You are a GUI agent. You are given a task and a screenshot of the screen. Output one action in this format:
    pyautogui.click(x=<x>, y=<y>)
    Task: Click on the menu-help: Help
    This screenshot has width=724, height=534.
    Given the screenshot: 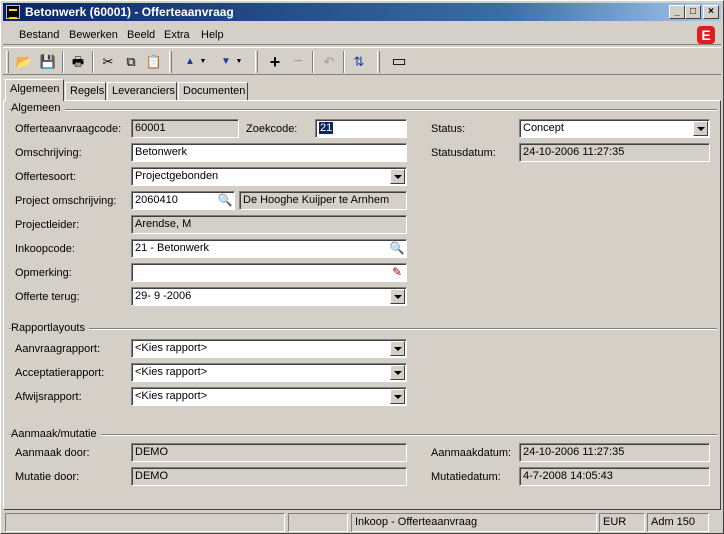 What is the action you would take?
    pyautogui.click(x=212, y=35)
    